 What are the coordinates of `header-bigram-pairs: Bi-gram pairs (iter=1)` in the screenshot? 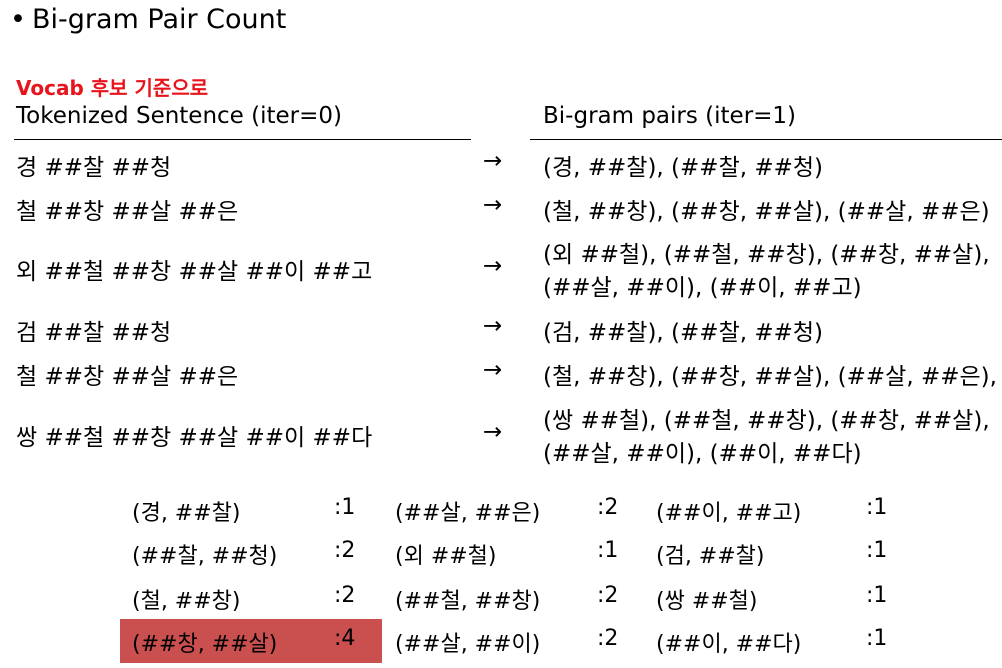 It's located at (670, 116).